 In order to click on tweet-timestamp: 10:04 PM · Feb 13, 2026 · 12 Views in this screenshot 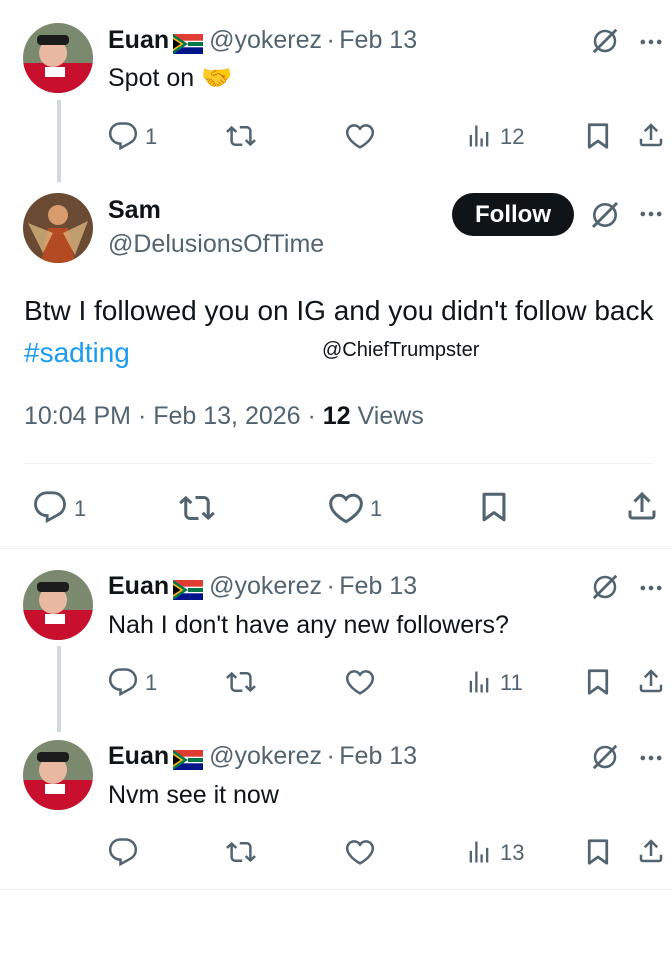, I will do `click(224, 416)`.